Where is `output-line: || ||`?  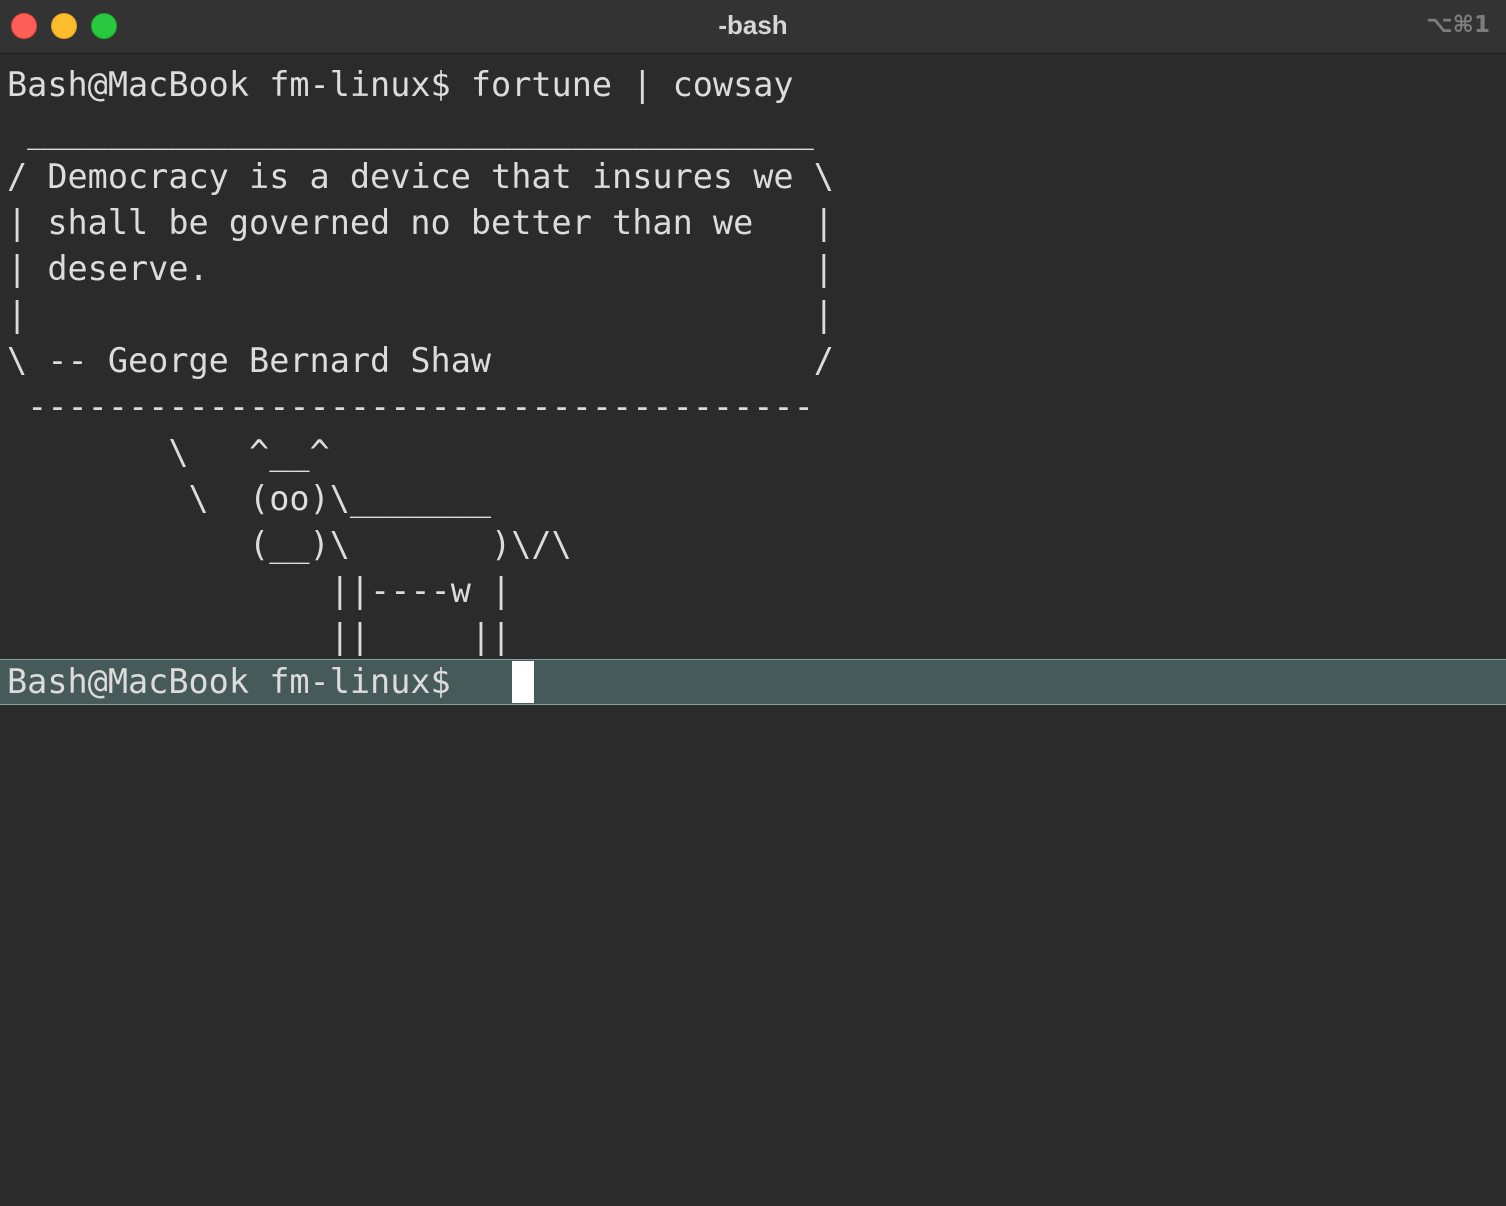
output-line: || || is located at coordinates (259, 636).